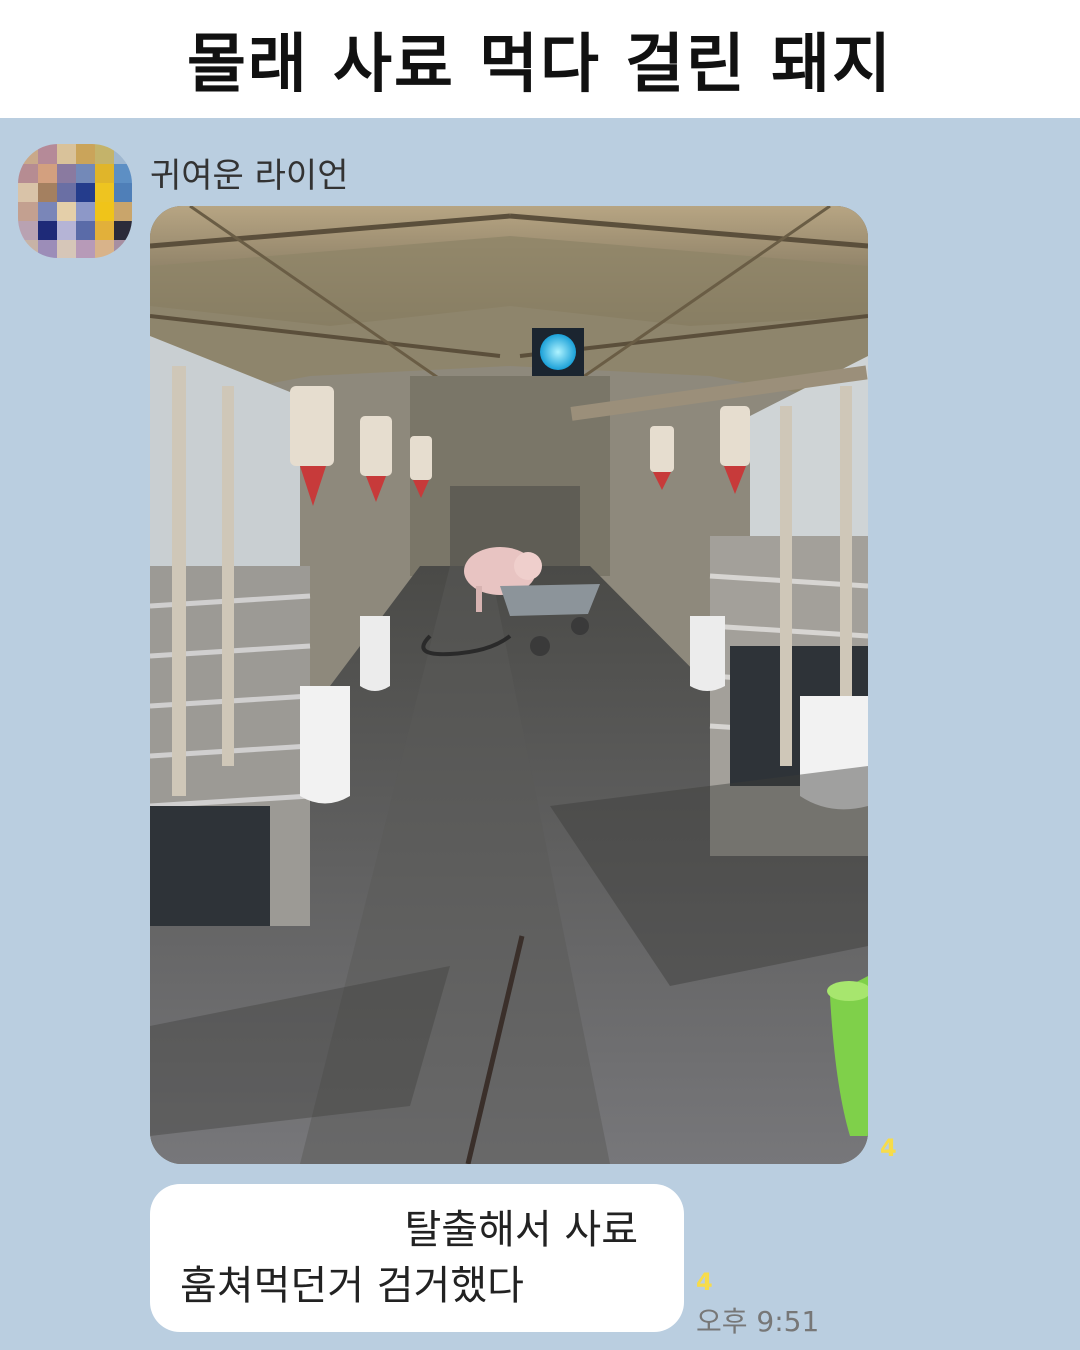 The image size is (1080, 1350). Describe the element at coordinates (888, 1148) in the screenshot. I see `unread-count-photo: 4` at that location.